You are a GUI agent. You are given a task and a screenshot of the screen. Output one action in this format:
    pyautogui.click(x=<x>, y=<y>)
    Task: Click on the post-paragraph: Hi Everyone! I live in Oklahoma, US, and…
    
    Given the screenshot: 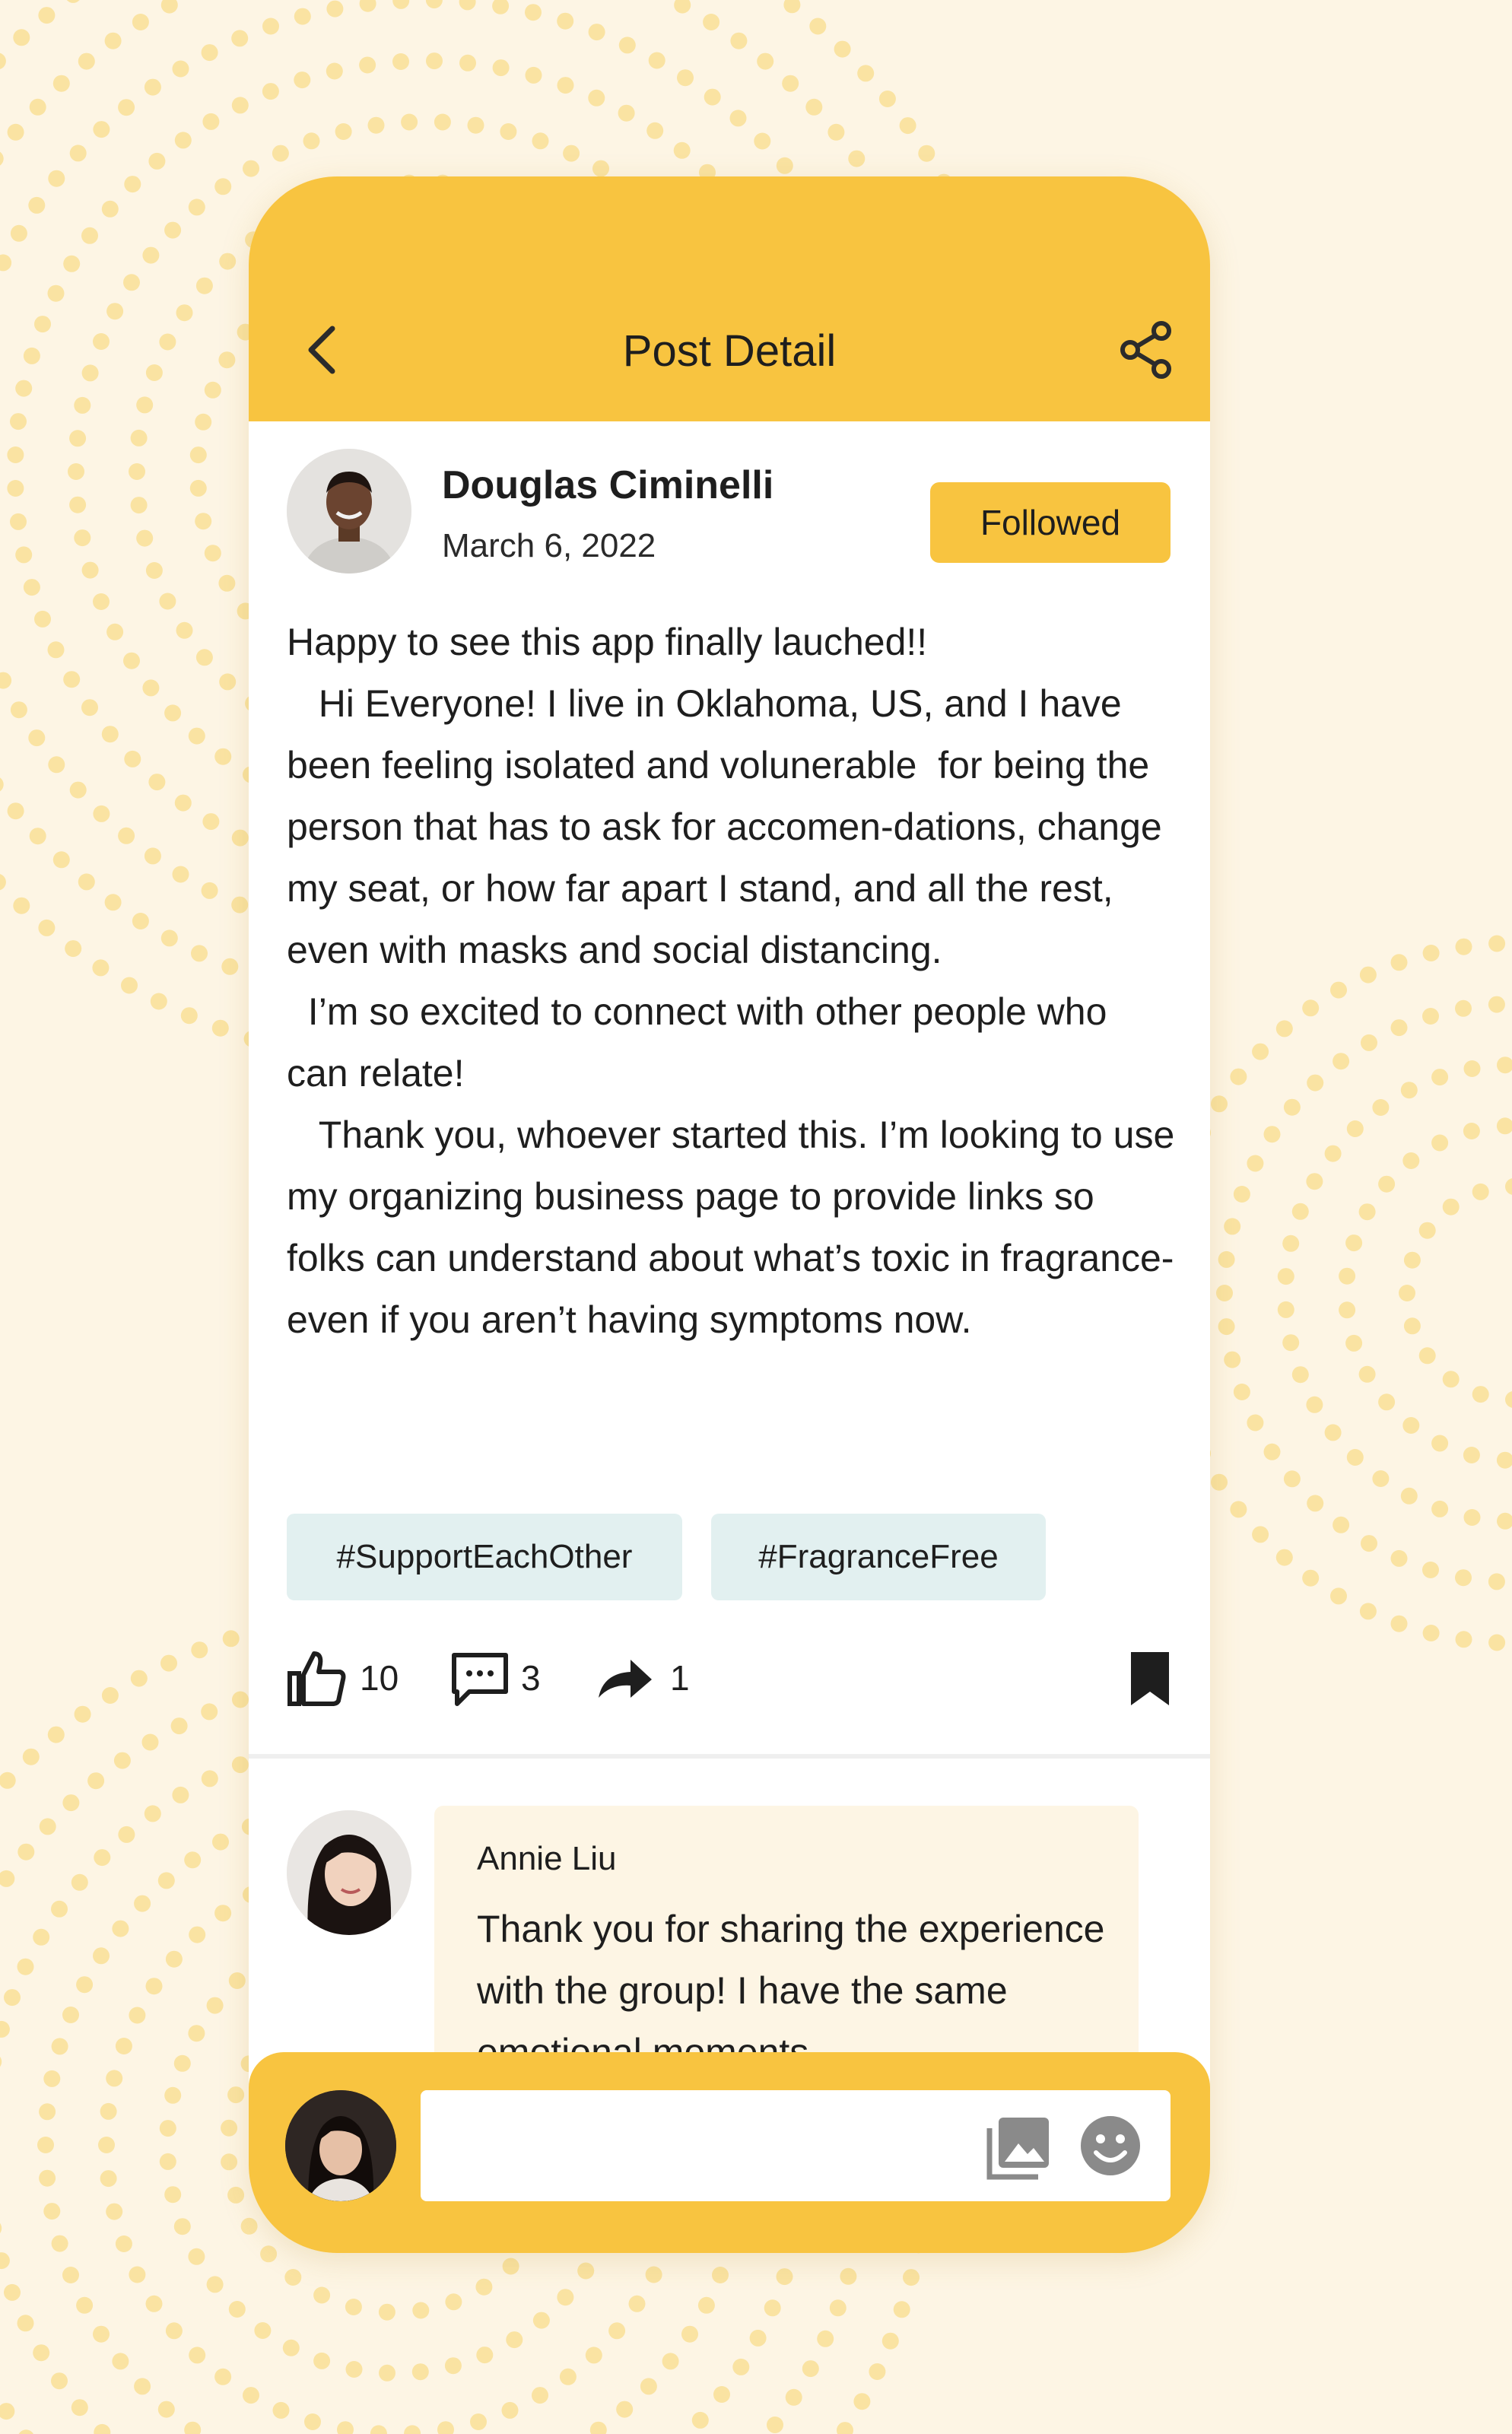 What is the action you would take?
    pyautogui.click(x=730, y=826)
    